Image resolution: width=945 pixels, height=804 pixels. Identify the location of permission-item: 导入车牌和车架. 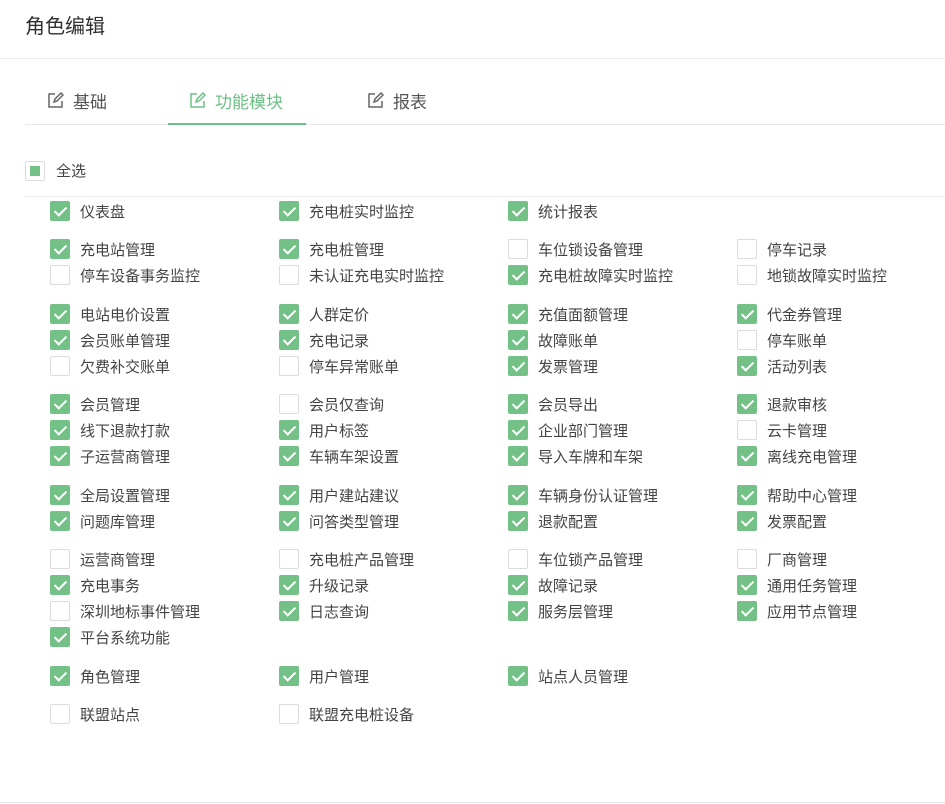
(575, 456).